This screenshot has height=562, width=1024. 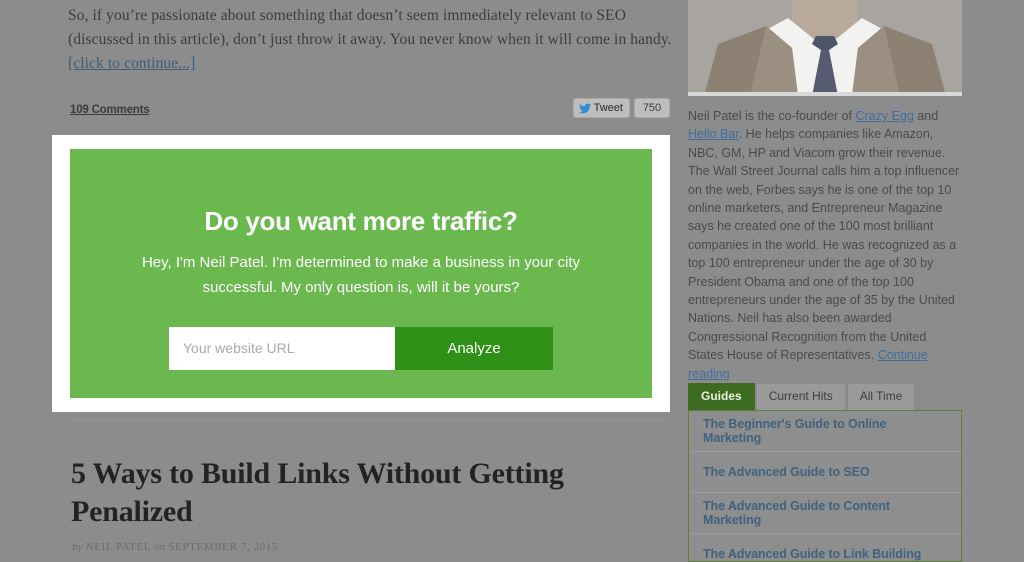 I want to click on tab-guides: Guides, so click(x=721, y=396).